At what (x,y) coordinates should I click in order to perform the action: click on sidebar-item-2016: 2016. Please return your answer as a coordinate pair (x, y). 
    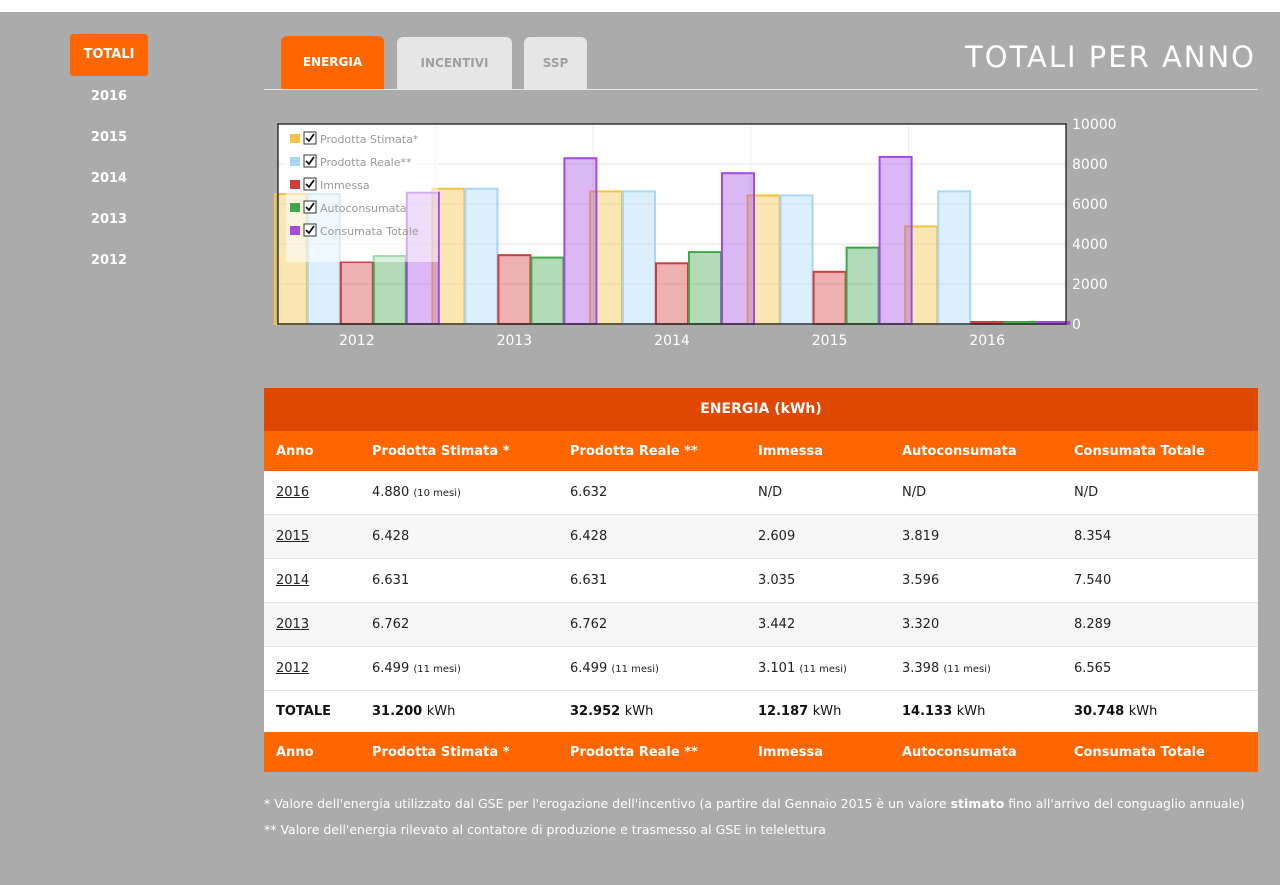
    Looking at the image, I should click on (109, 96).